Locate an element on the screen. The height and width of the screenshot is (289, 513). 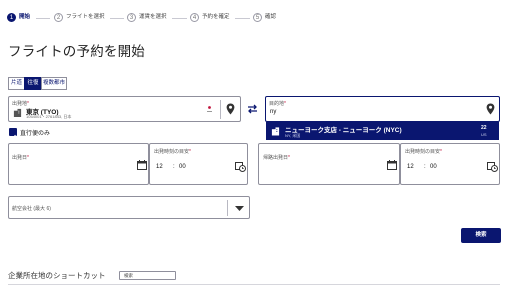
nonstop-label: 直行便のみ is located at coordinates (35, 134).